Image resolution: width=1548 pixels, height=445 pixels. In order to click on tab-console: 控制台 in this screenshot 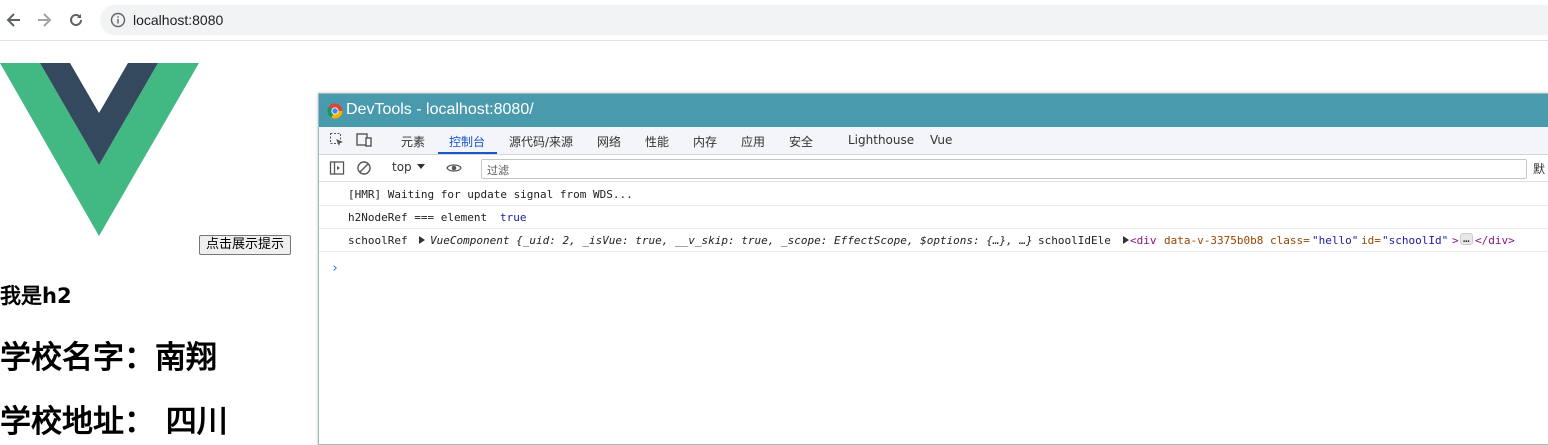, I will do `click(467, 141)`.